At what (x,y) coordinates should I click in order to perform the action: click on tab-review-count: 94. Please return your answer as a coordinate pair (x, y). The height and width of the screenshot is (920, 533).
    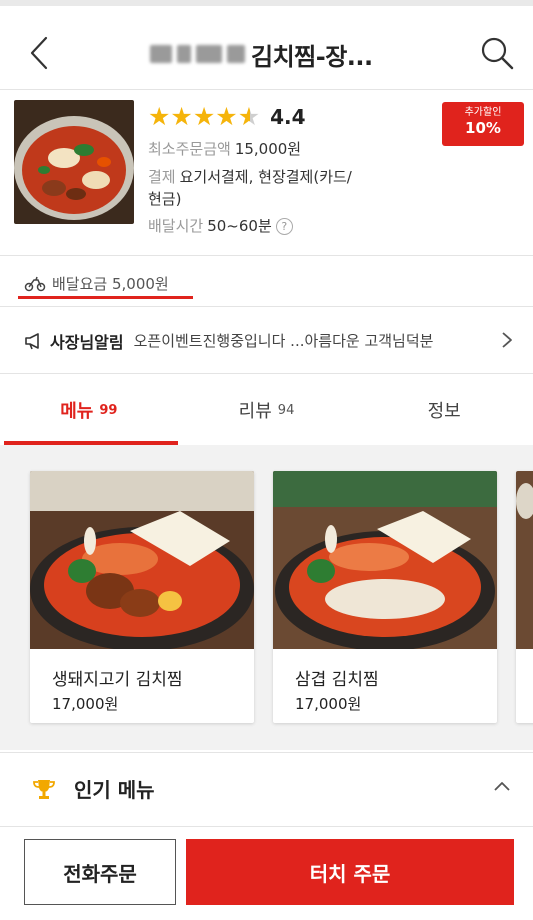
    Looking at the image, I should click on (286, 410).